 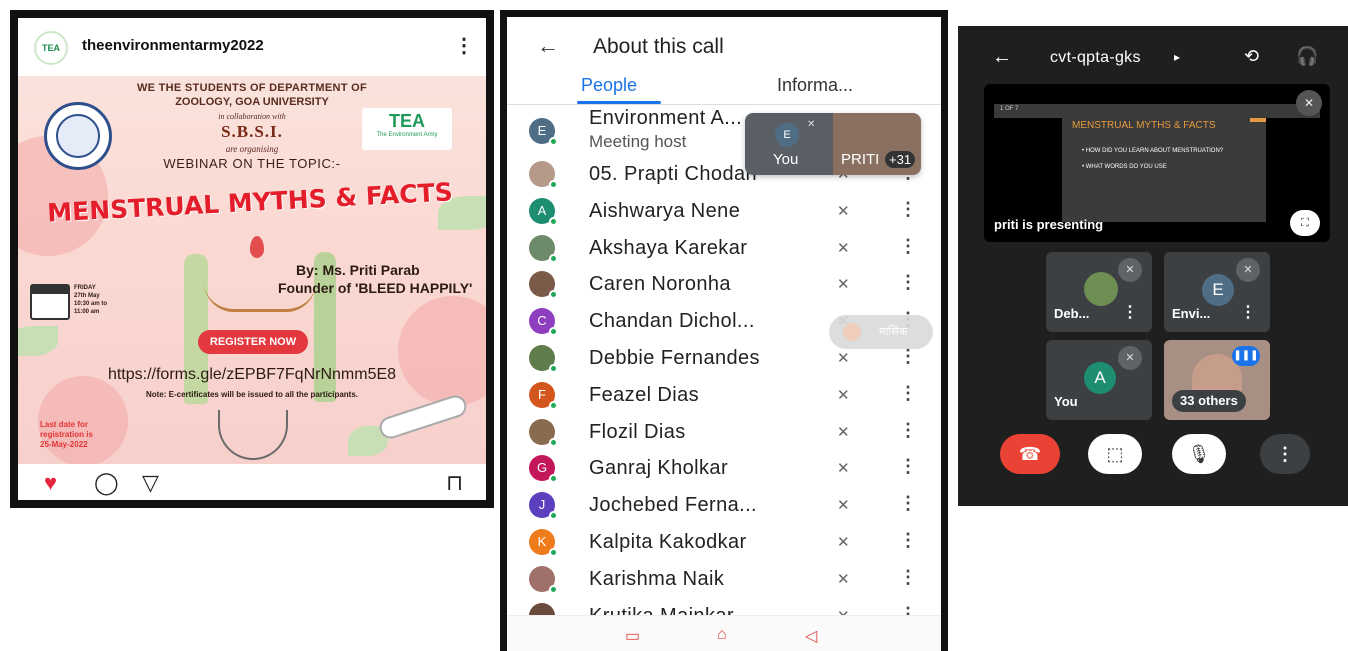 I want to click on meeting-code: cvt-qpta-gks, so click(x=1095, y=58).